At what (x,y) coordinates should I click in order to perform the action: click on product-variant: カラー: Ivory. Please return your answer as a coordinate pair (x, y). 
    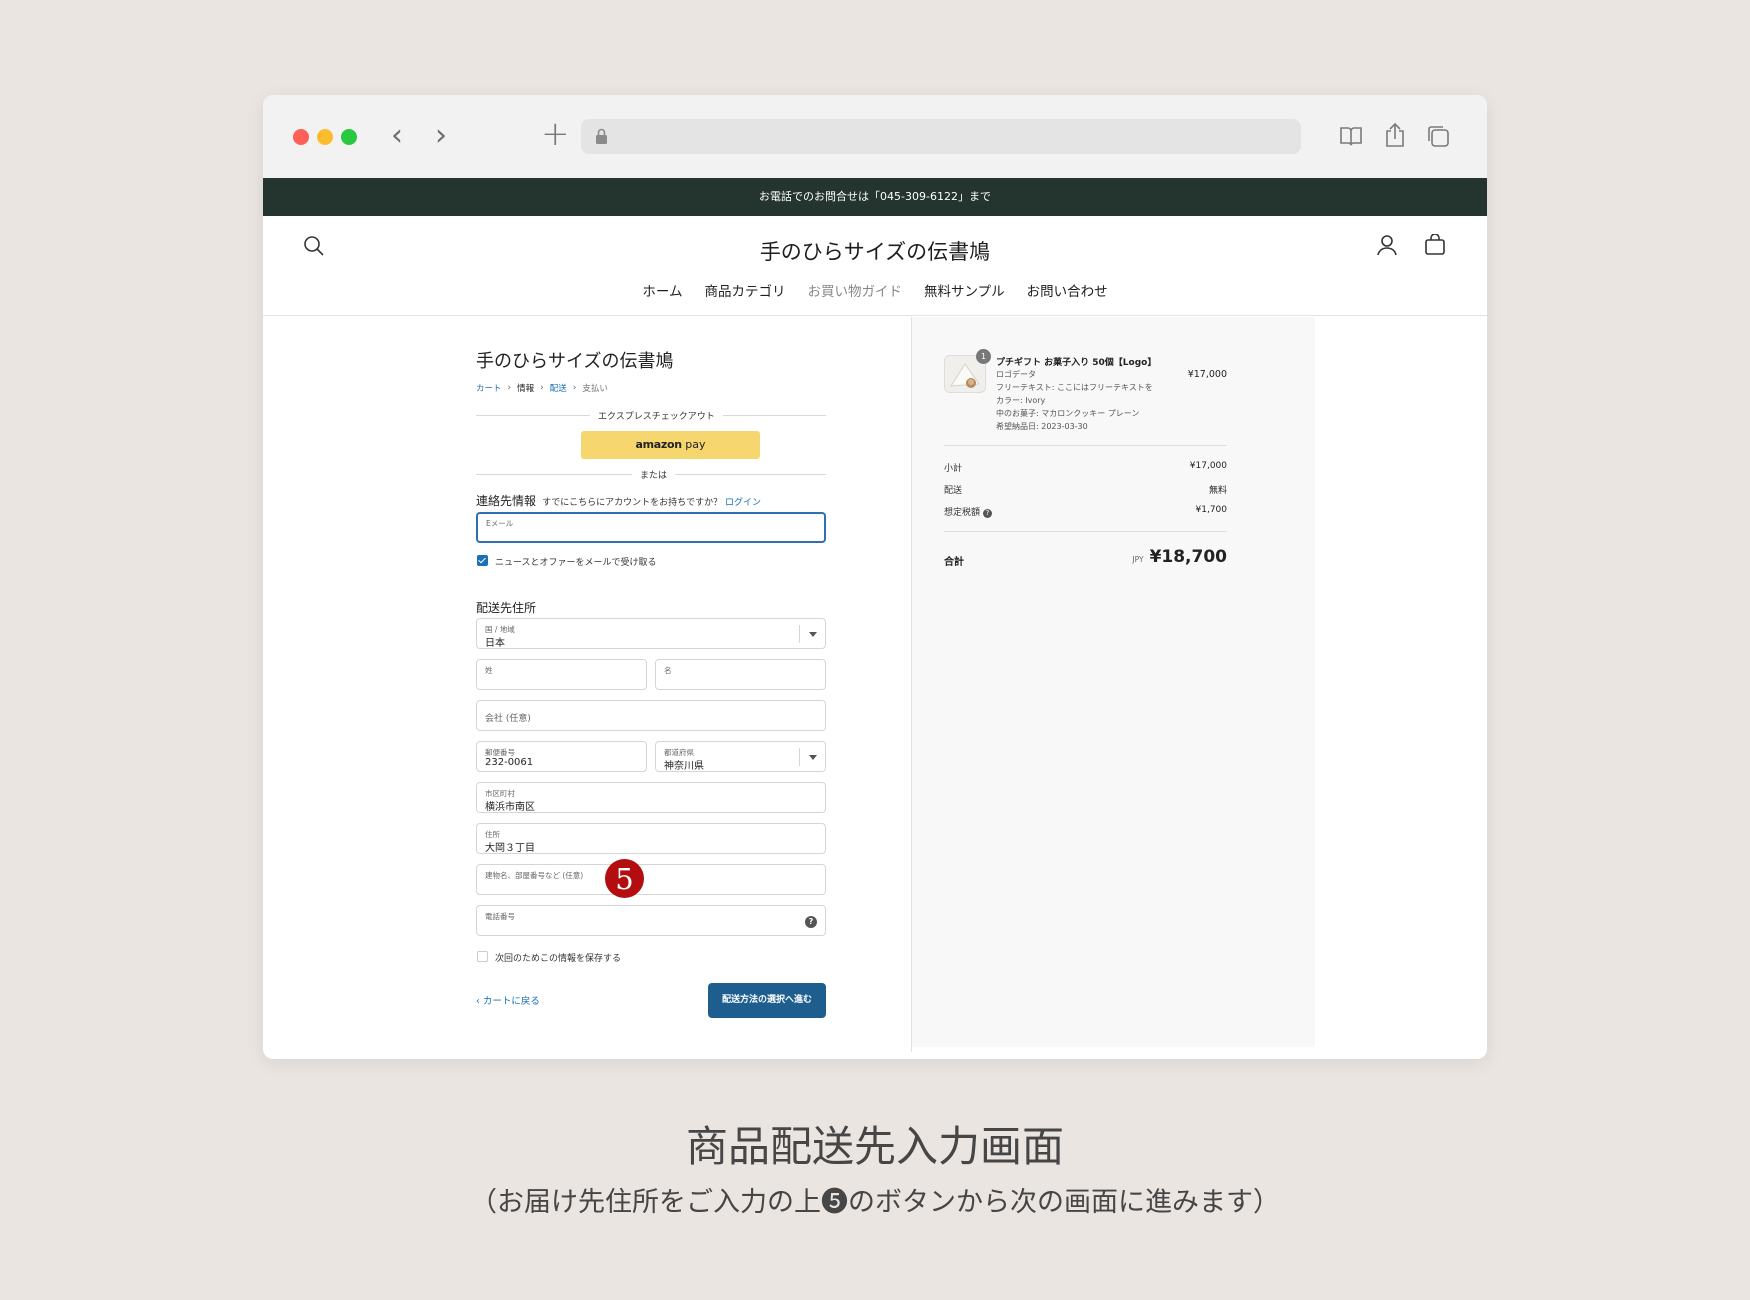
    Looking at the image, I should click on (1021, 400).